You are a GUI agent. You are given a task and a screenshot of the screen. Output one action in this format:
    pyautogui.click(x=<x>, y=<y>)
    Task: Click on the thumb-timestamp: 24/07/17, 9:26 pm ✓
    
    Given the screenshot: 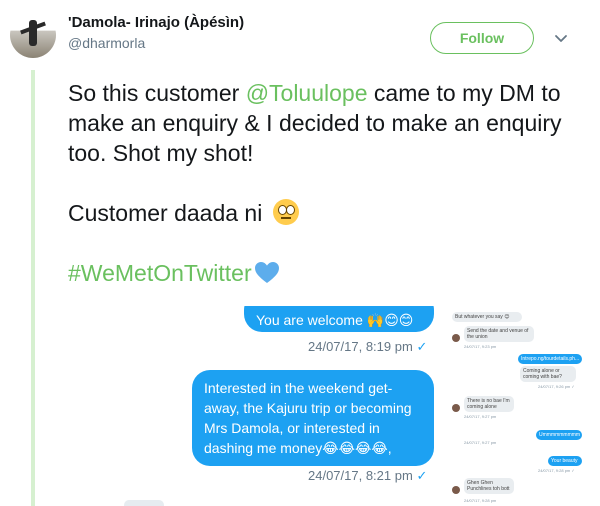 What is the action you would take?
    pyautogui.click(x=556, y=386)
    